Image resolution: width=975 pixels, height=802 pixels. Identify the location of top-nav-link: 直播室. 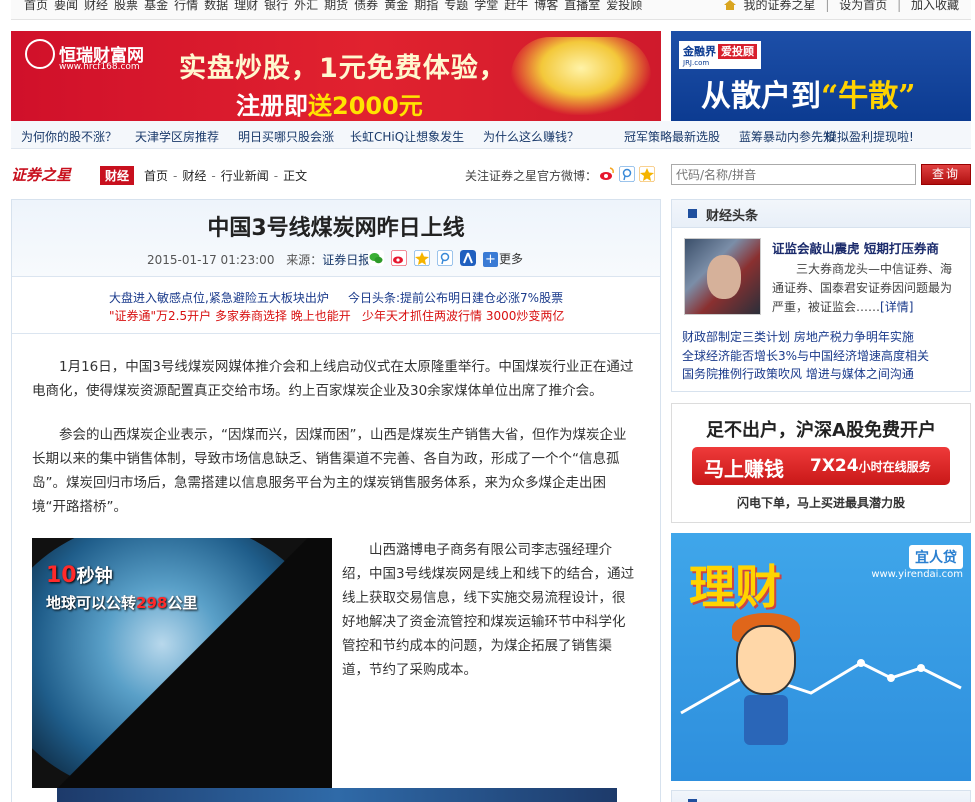
(582, 6).